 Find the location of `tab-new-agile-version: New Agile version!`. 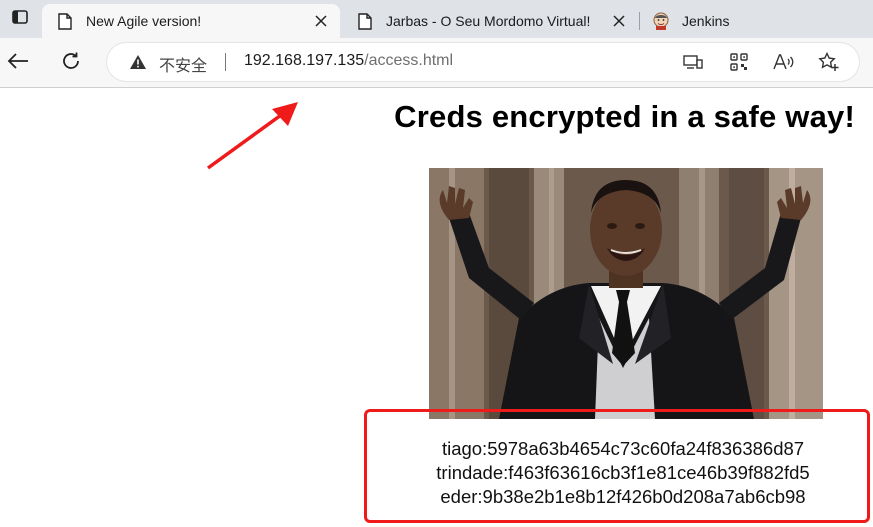

tab-new-agile-version: New Agile version! is located at coordinates (191, 21).